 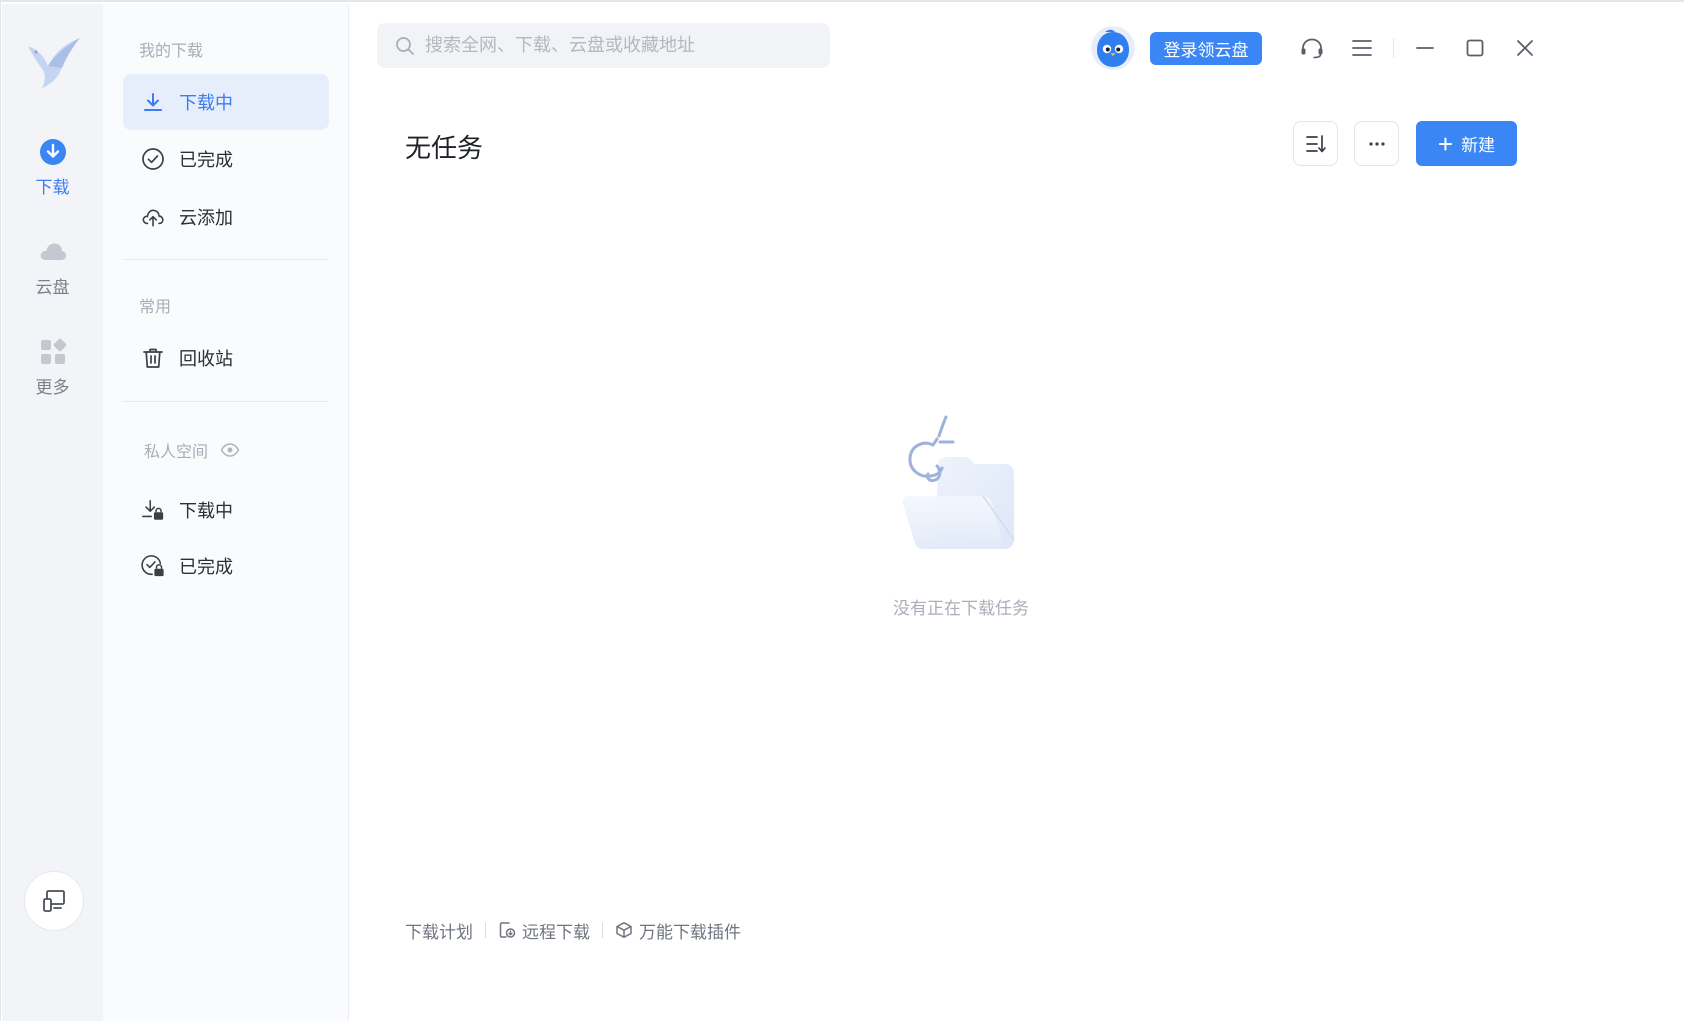 I want to click on cloud-icon, so click(x=53, y=251).